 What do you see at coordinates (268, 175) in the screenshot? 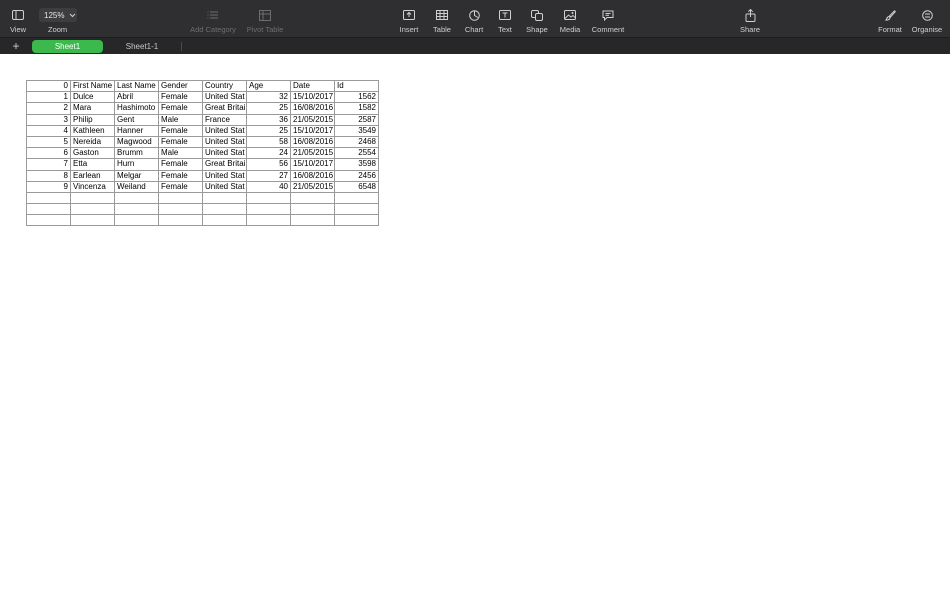
I see `table-cell: 27` at bounding box center [268, 175].